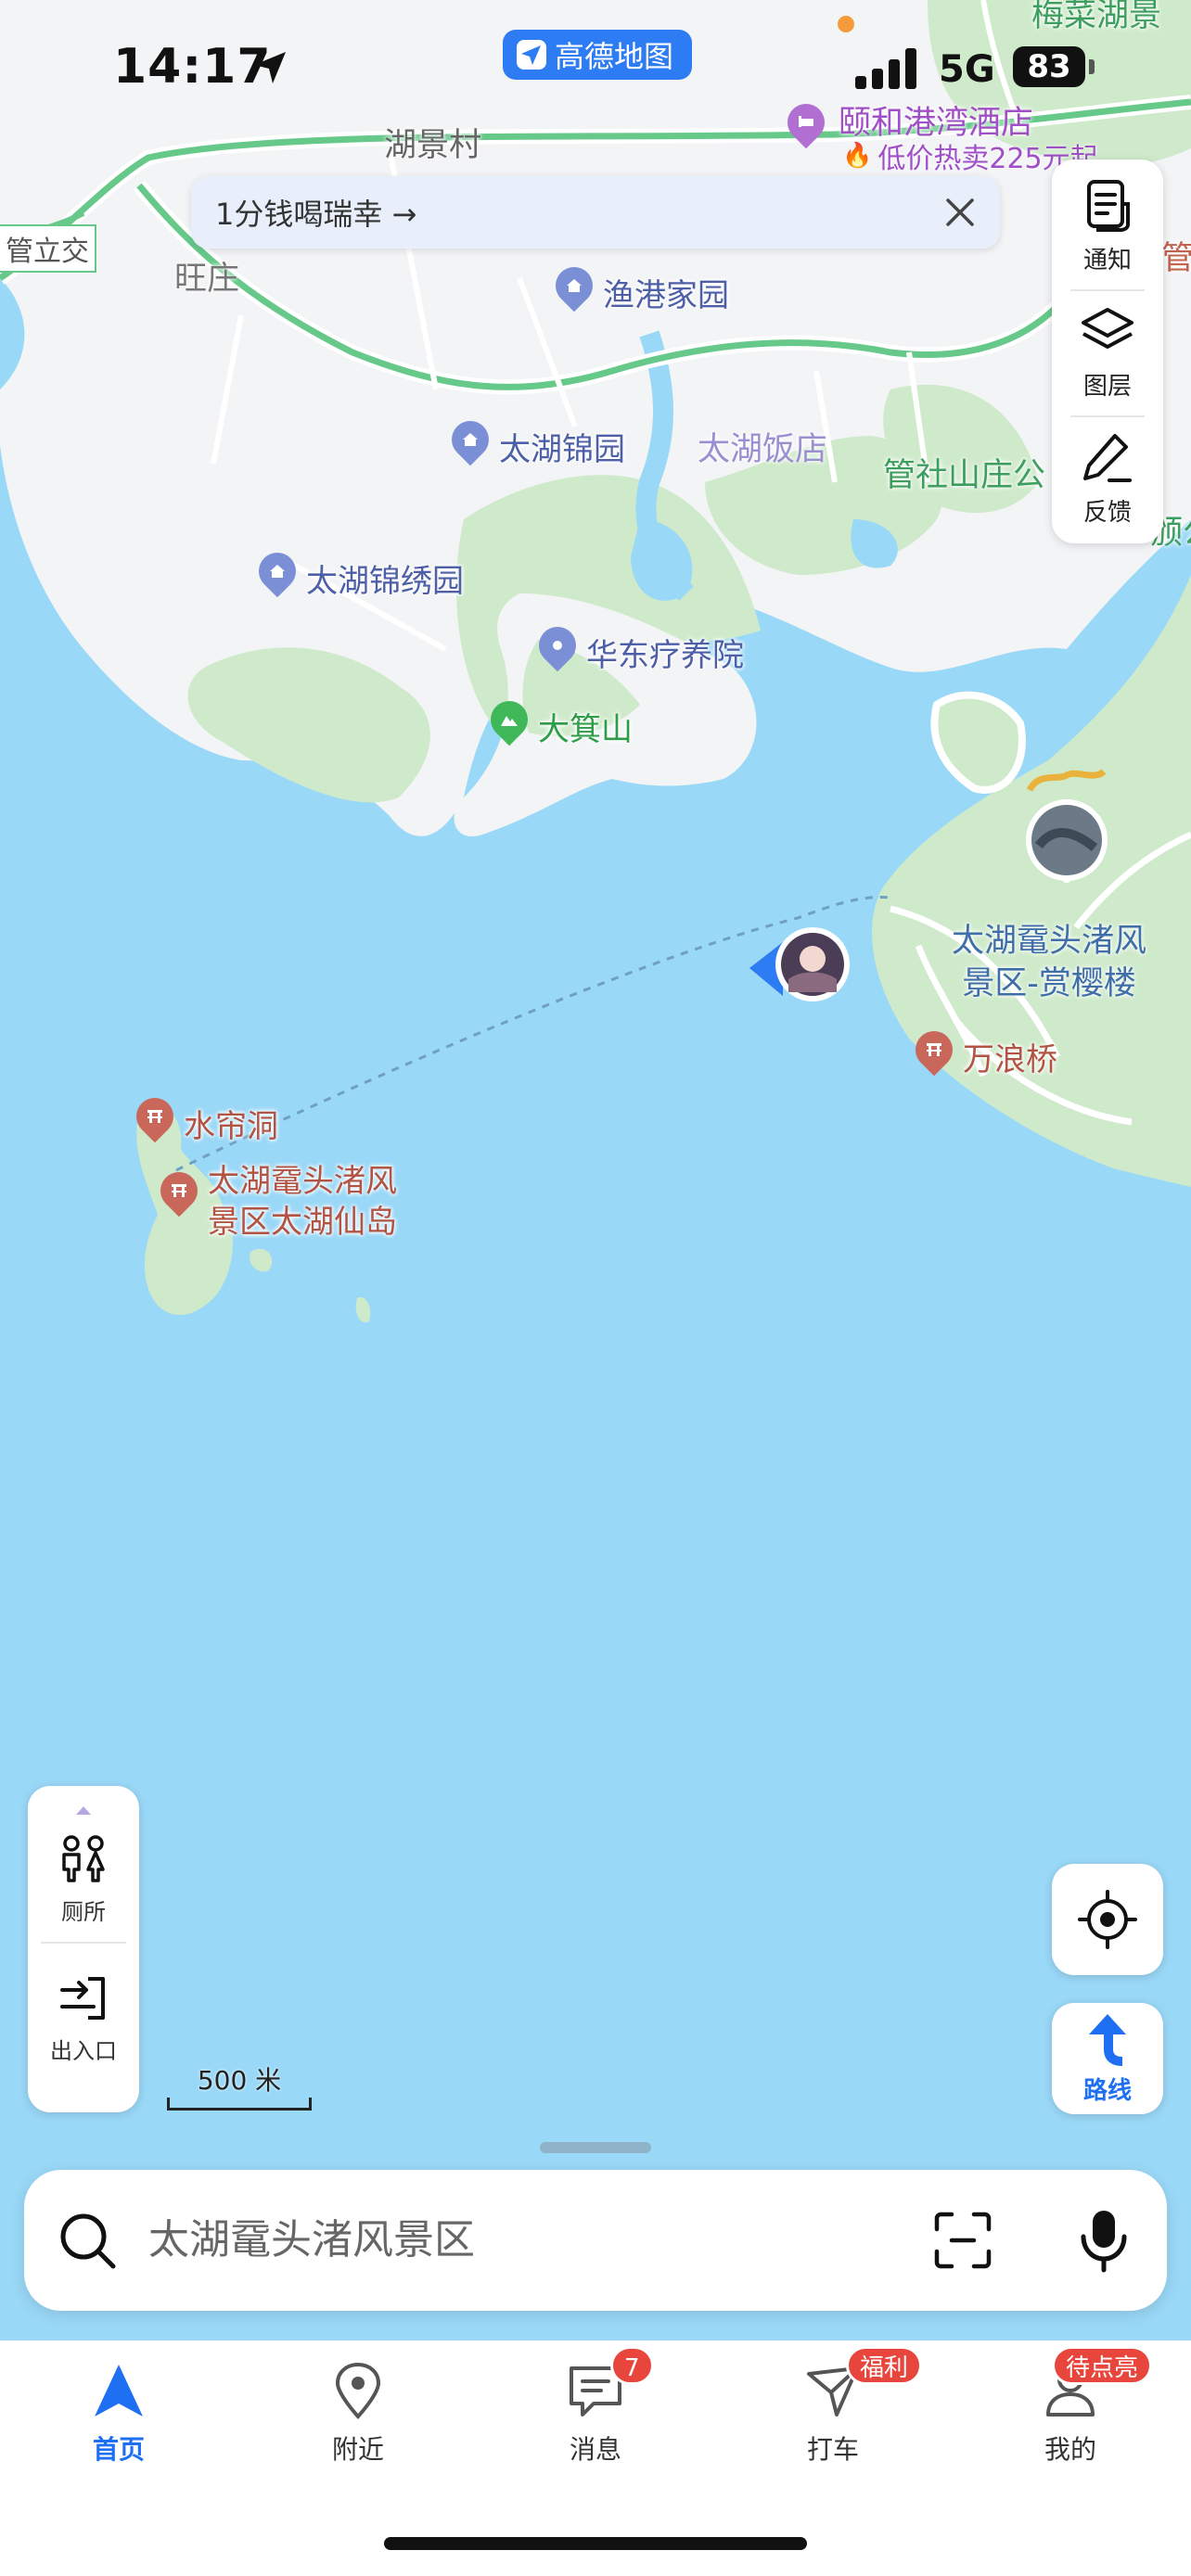  What do you see at coordinates (88, 2241) in the screenshot?
I see `search-icon` at bounding box center [88, 2241].